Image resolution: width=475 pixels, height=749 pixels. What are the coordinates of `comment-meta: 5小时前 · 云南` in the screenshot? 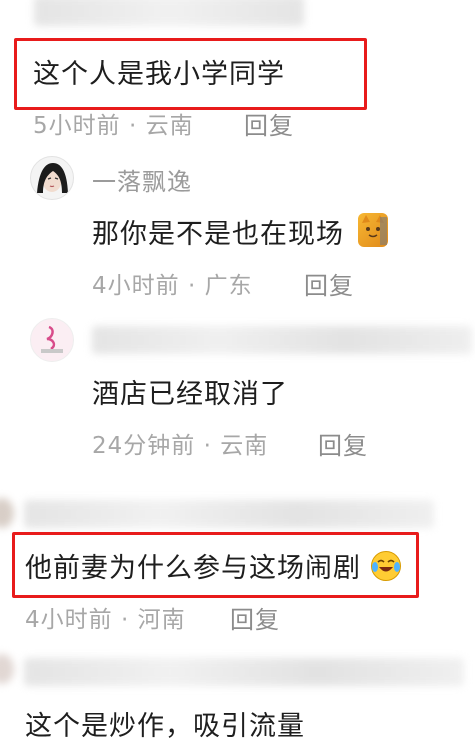 It's located at (113, 123).